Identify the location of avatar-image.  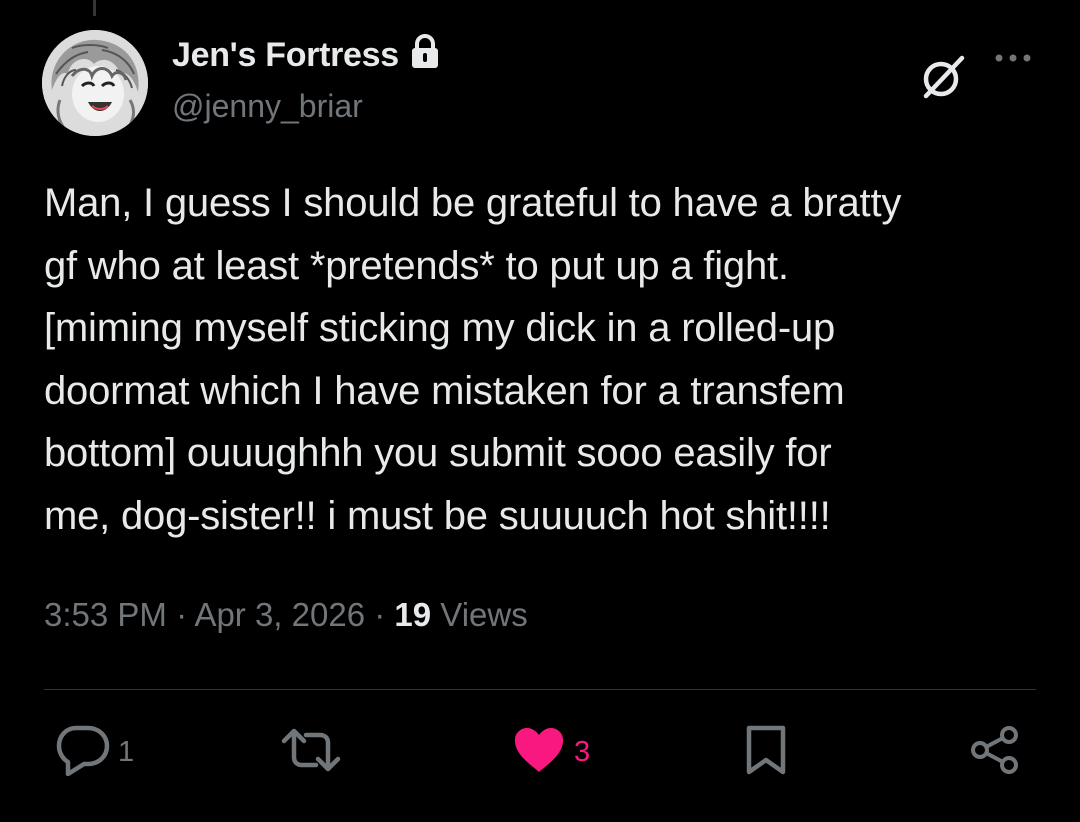
(95, 83).